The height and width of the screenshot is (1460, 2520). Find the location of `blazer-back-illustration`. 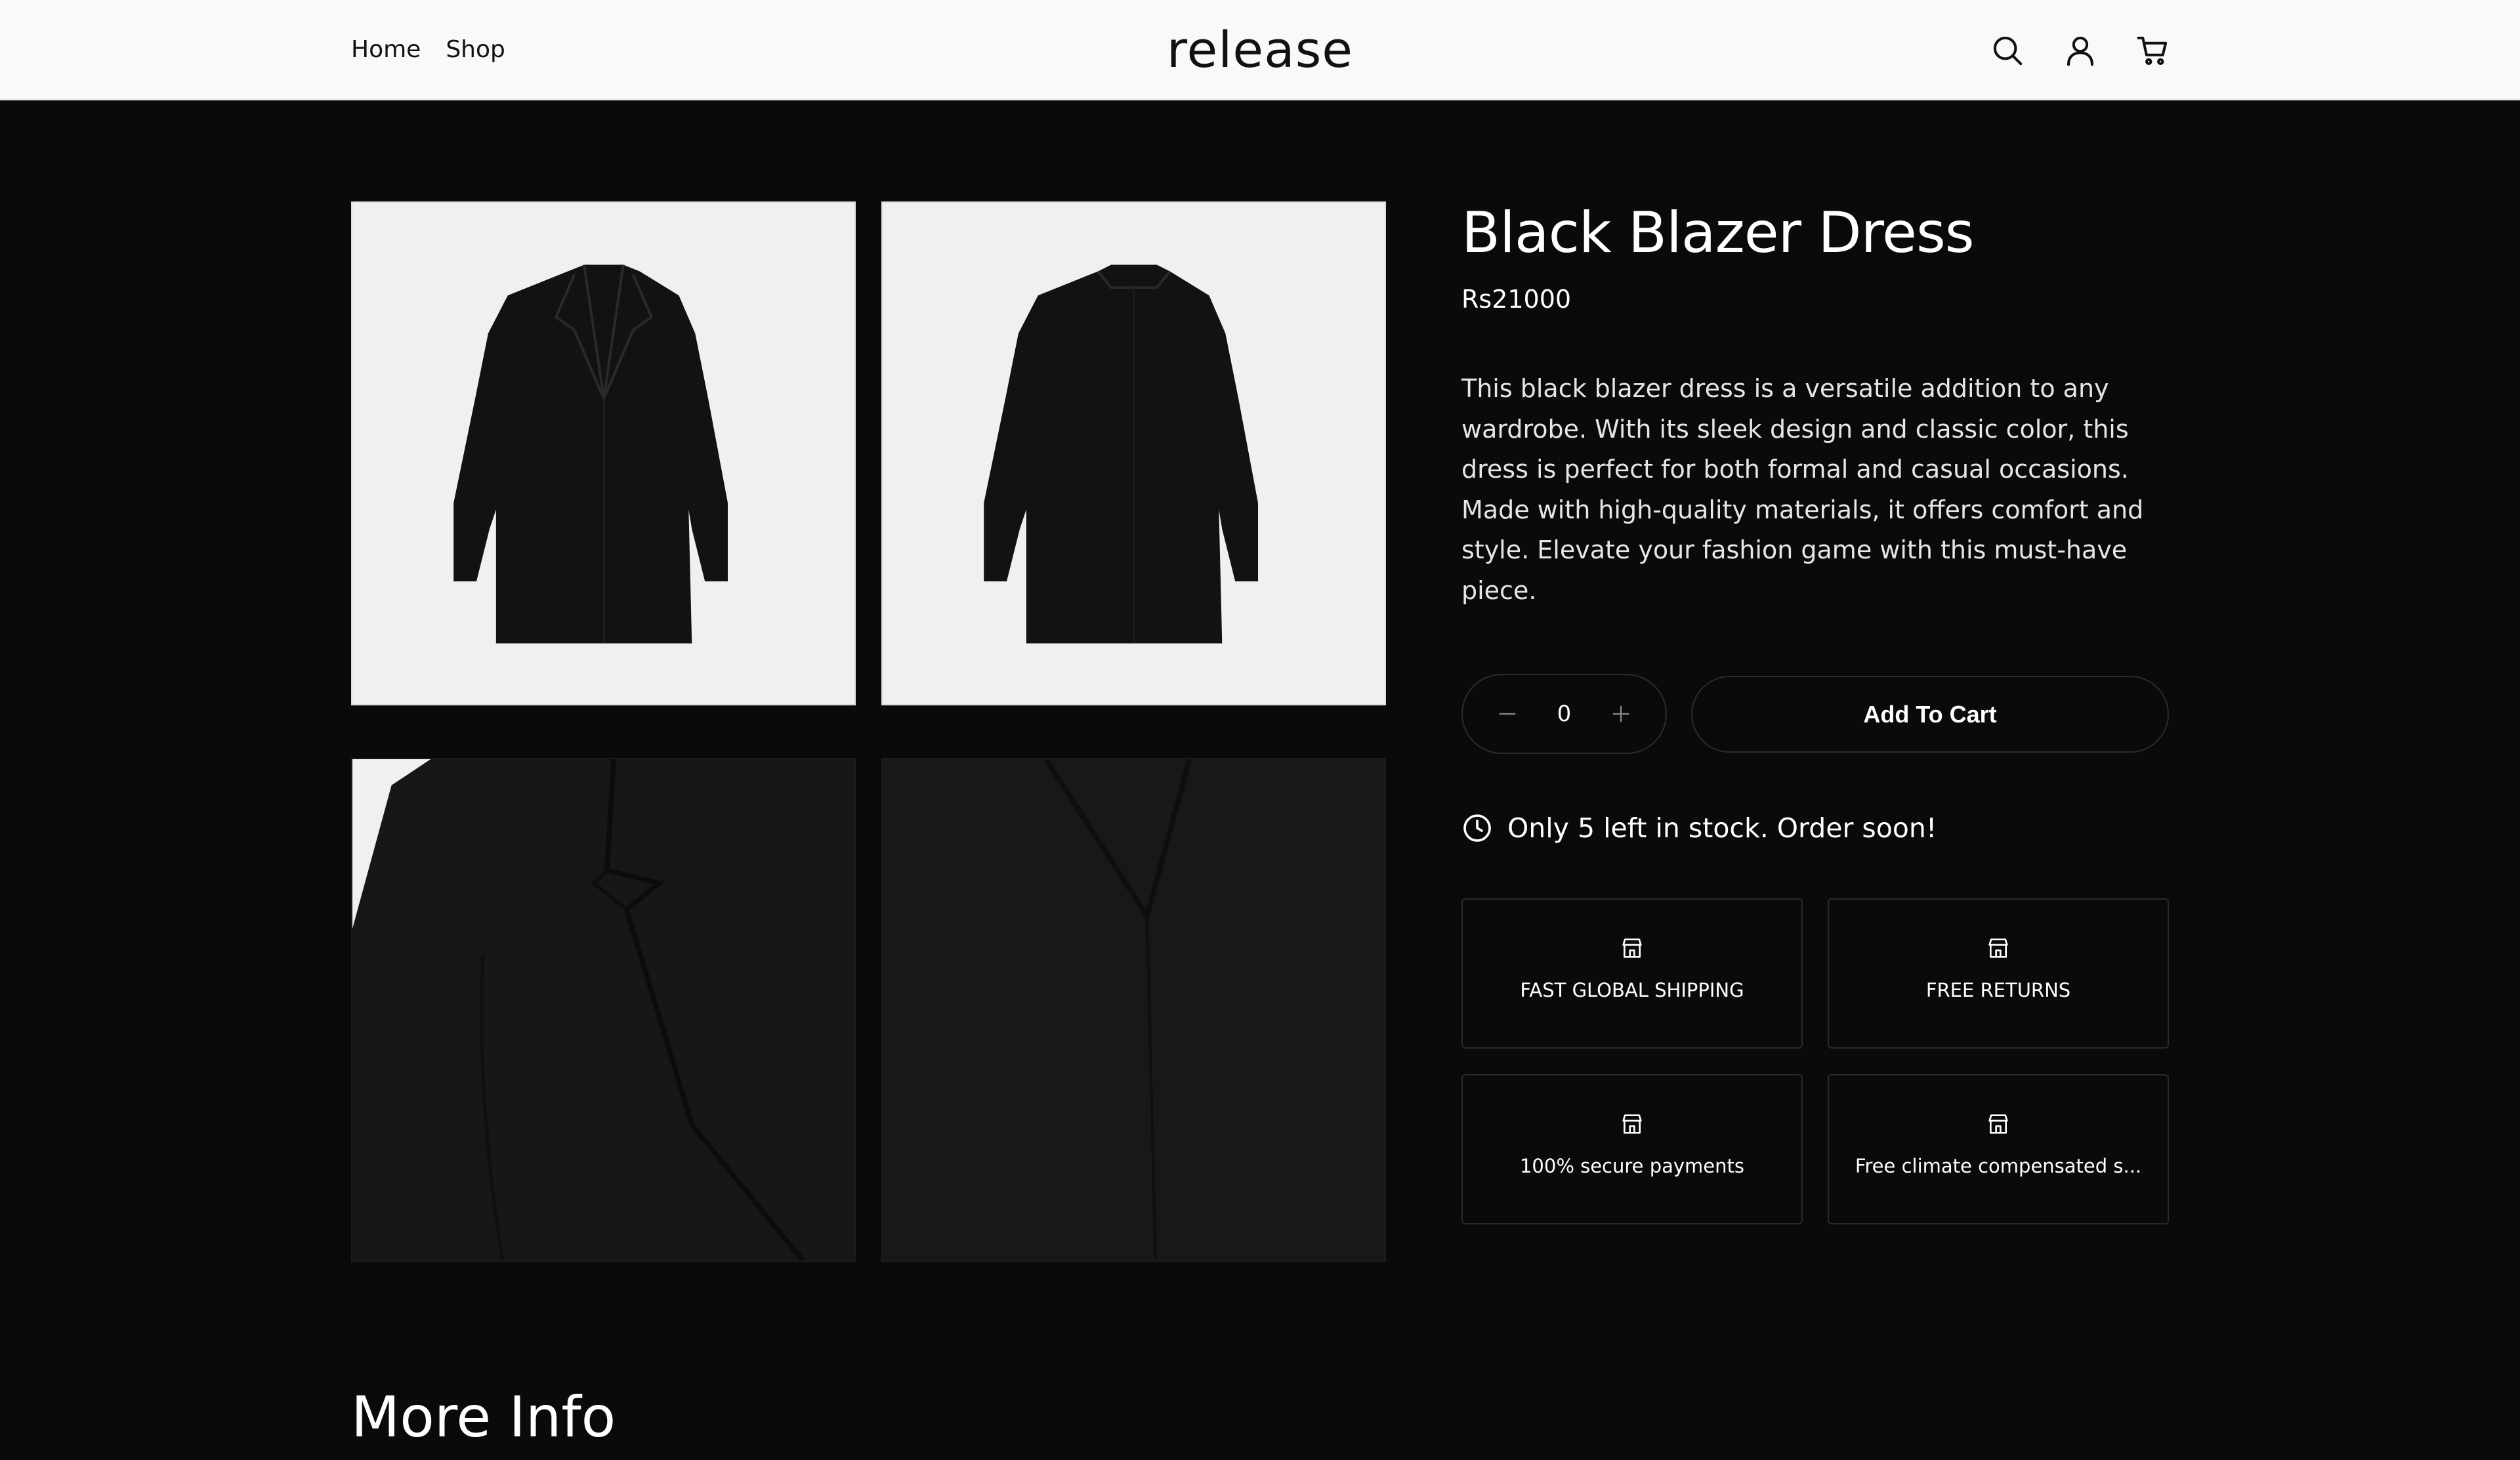

blazer-back-illustration is located at coordinates (1121, 454).